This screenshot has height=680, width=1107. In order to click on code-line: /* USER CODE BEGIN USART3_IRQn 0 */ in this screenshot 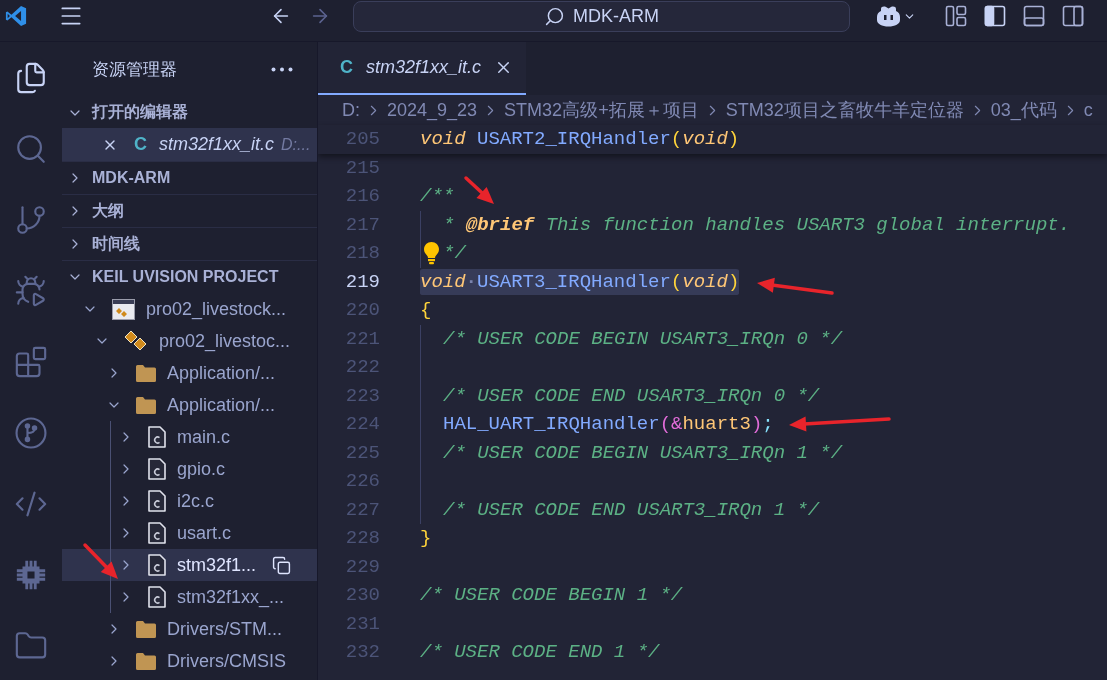, I will do `click(631, 338)`.